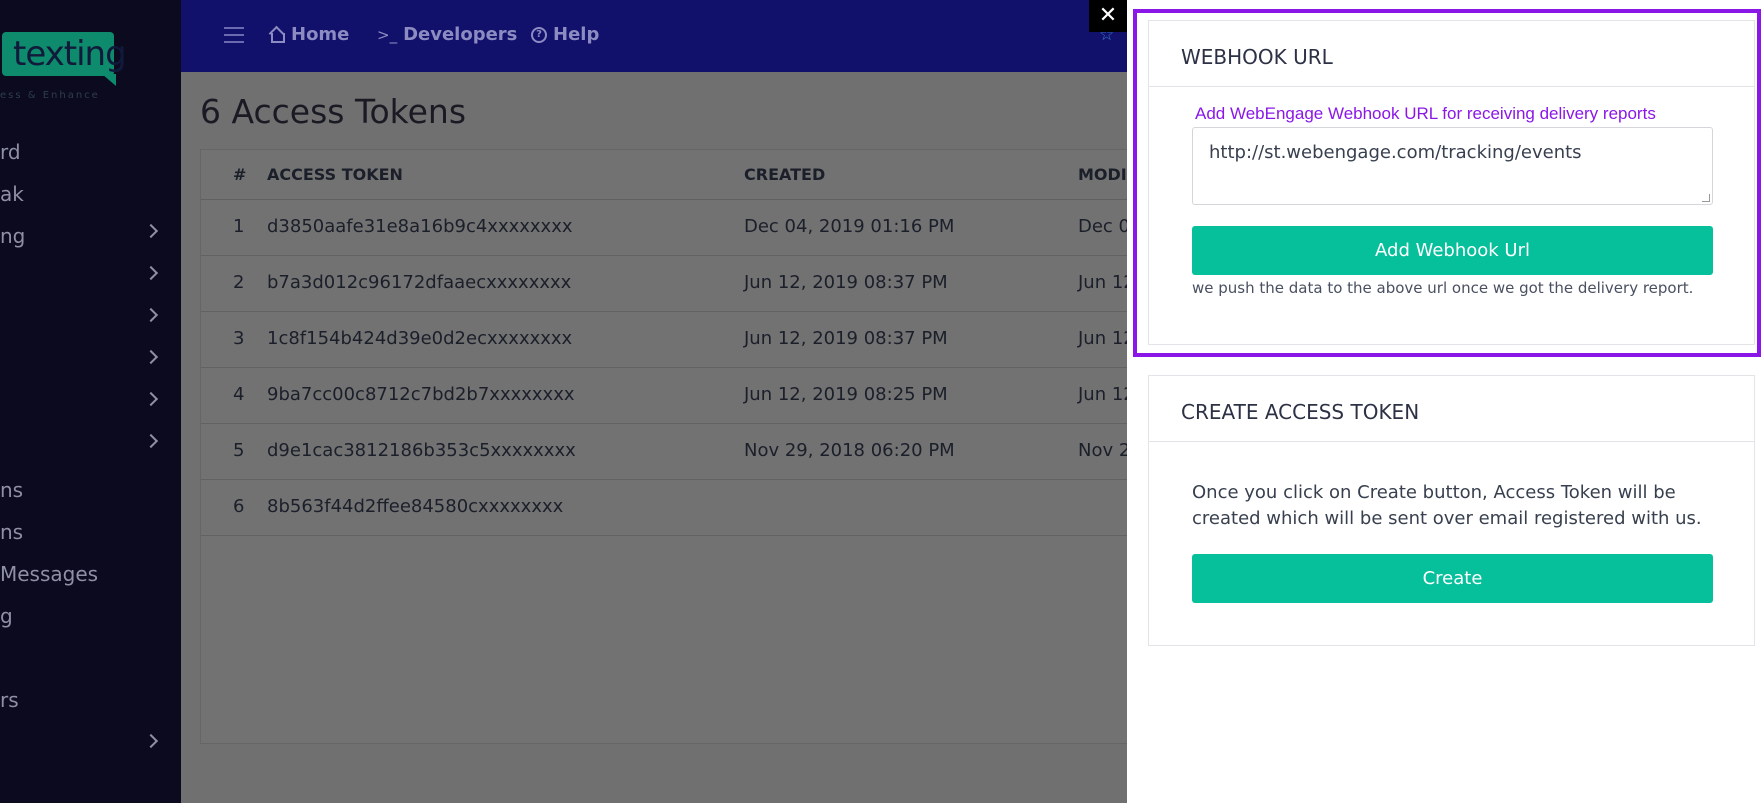 The height and width of the screenshot is (803, 1762). I want to click on resize-handle-icon, so click(1706, 198).